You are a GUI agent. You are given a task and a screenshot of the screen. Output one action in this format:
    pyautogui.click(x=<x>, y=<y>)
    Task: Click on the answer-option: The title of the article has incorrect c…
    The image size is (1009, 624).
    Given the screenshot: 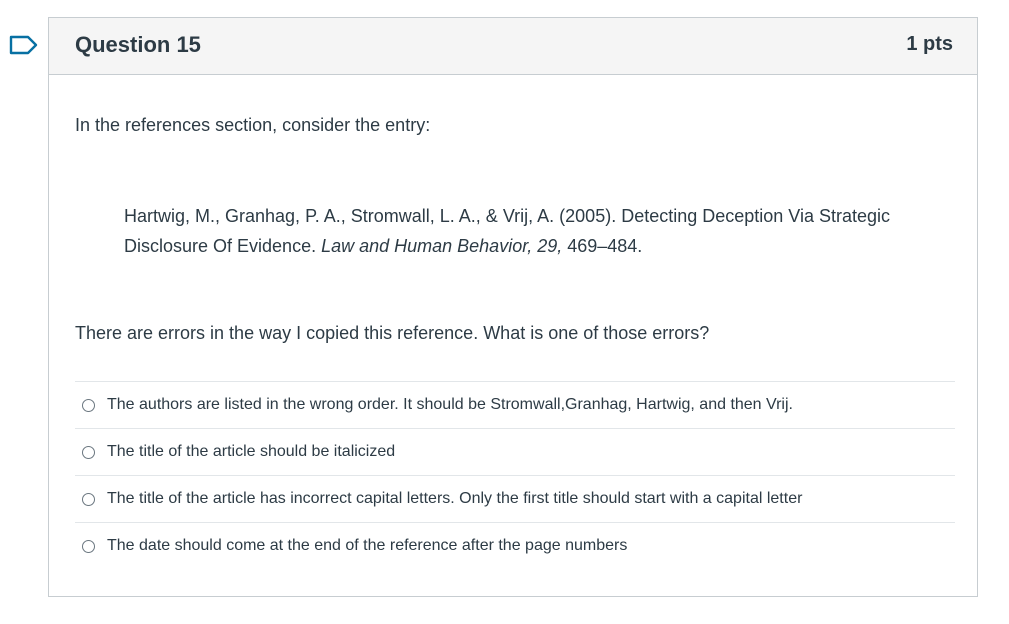 What is the action you would take?
    pyautogui.click(x=515, y=498)
    